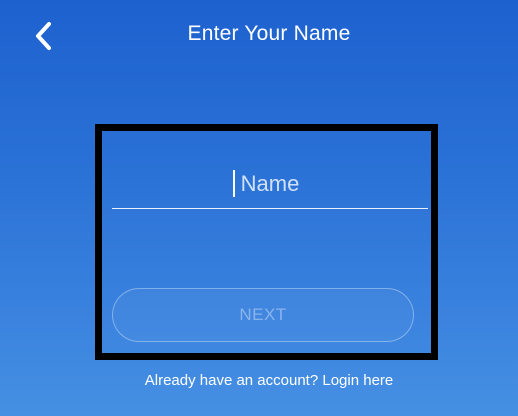  What do you see at coordinates (234, 183) in the screenshot?
I see `text-cursor` at bounding box center [234, 183].